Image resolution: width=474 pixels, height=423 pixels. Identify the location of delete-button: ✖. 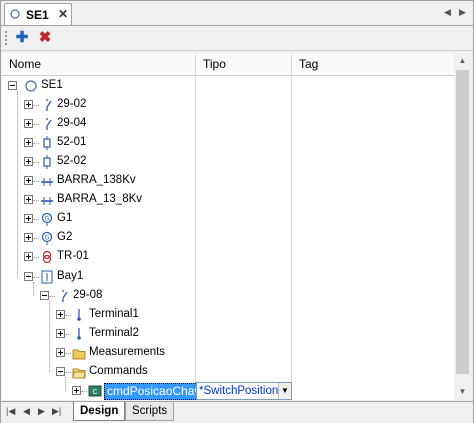
(45, 38).